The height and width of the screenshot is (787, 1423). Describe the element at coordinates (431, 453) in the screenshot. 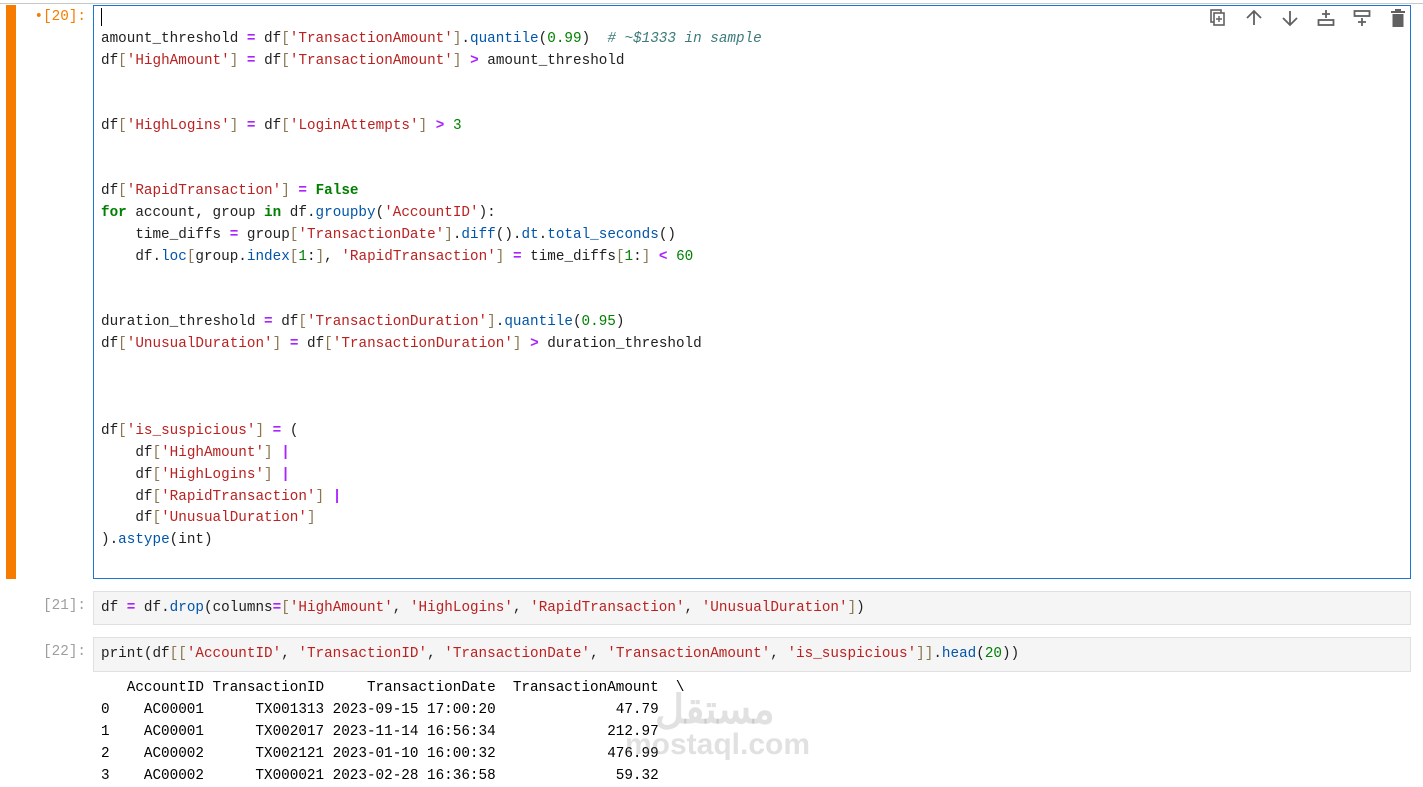

I see `code-line: df['HighAmount'] |` at that location.